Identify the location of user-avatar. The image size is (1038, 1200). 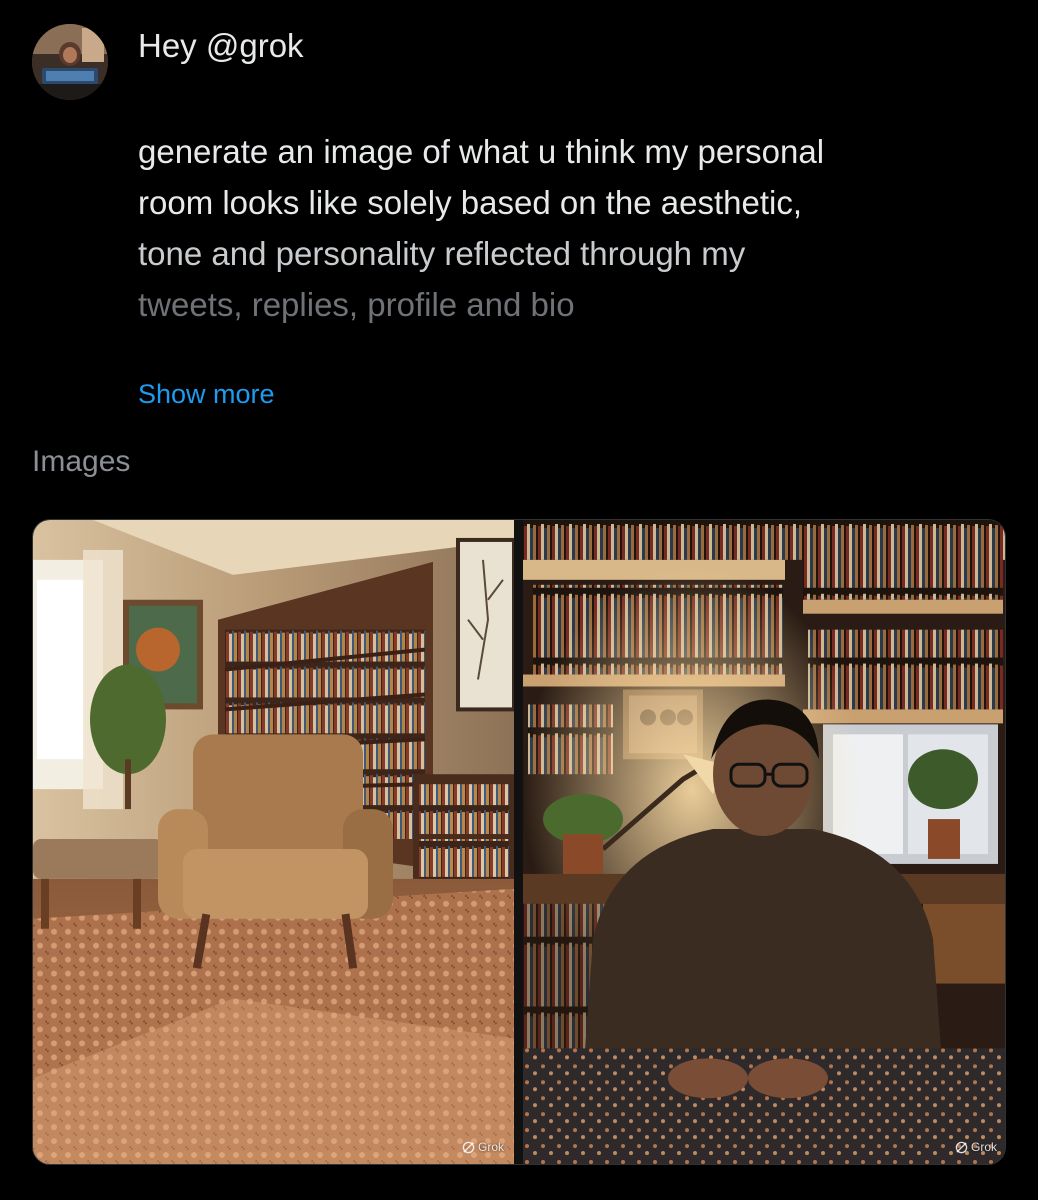
(70, 62).